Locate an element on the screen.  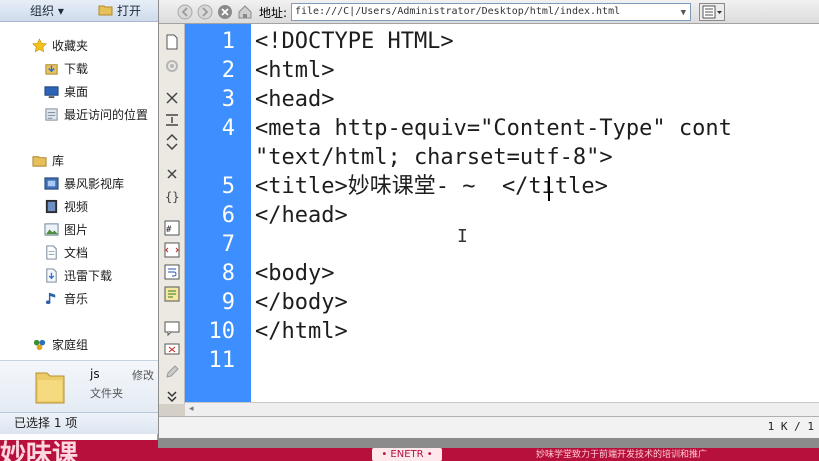
code-line: <!DOCTYPE HTML> is located at coordinates (354, 41).